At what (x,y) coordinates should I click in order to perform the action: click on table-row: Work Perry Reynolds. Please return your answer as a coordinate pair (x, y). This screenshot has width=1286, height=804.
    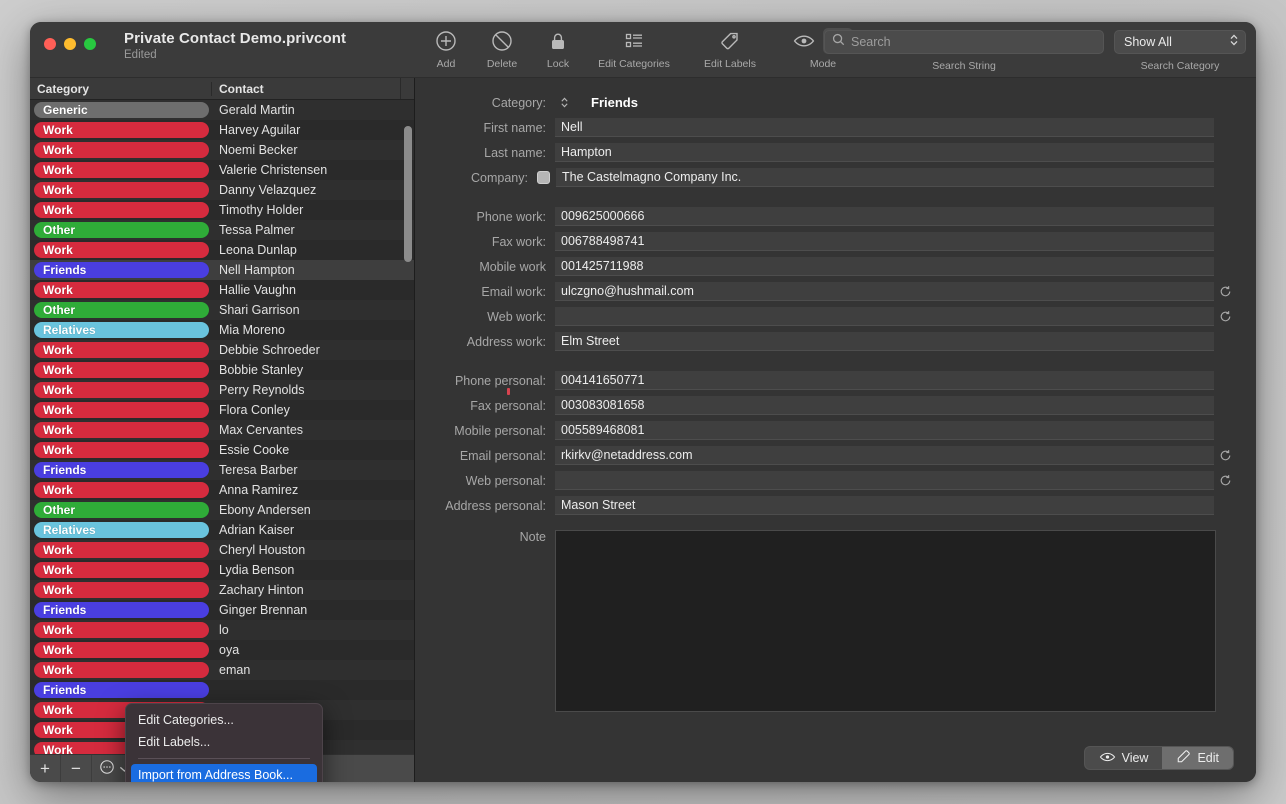
    Looking at the image, I should click on (222, 390).